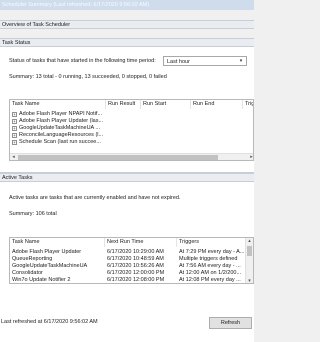  I want to click on refresh-button: Refresh, so click(230, 323).